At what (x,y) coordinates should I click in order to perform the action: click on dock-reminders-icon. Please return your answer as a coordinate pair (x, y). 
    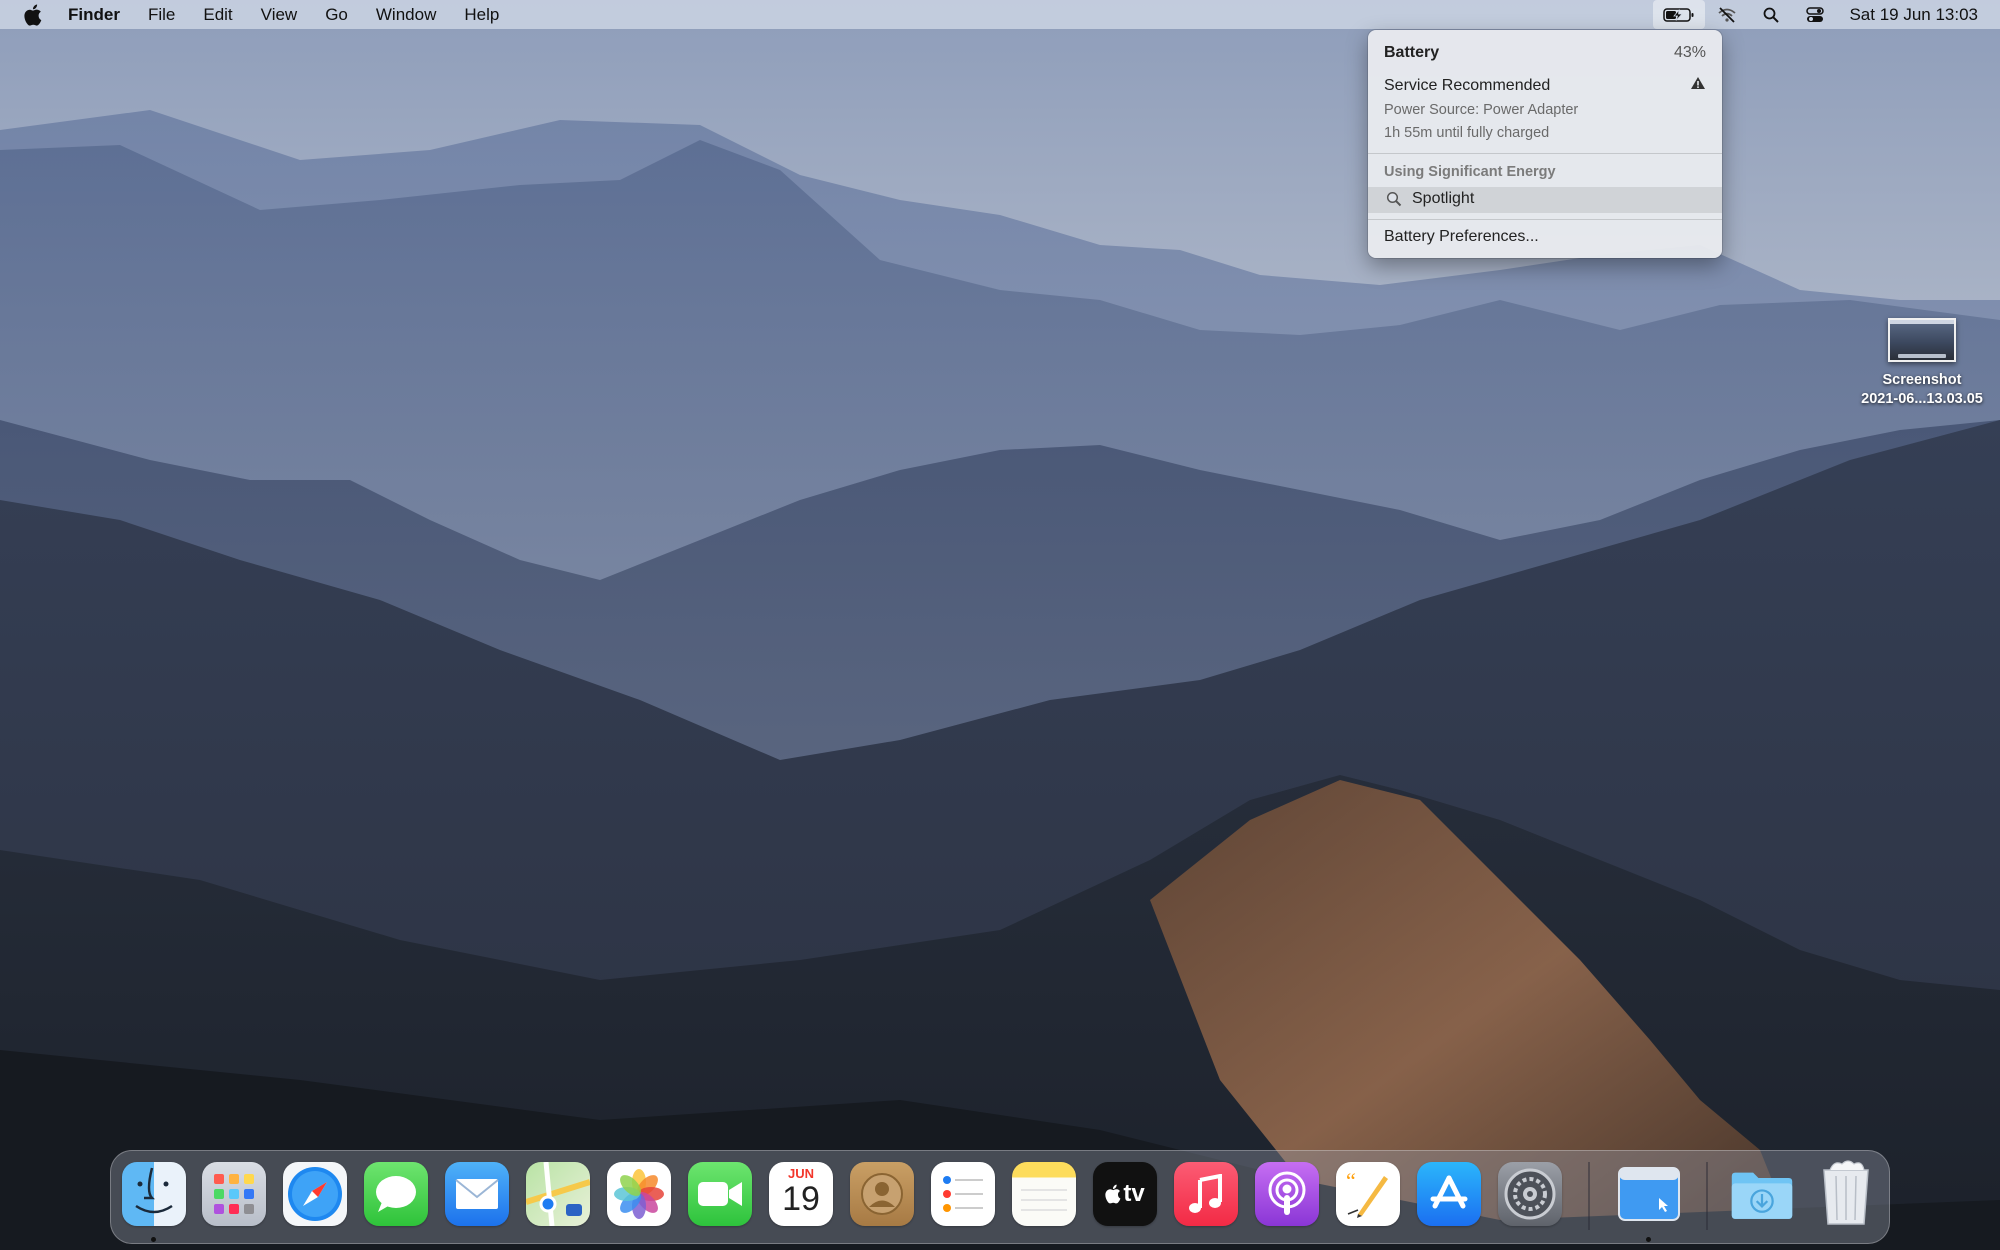
    Looking at the image, I should click on (963, 1194).